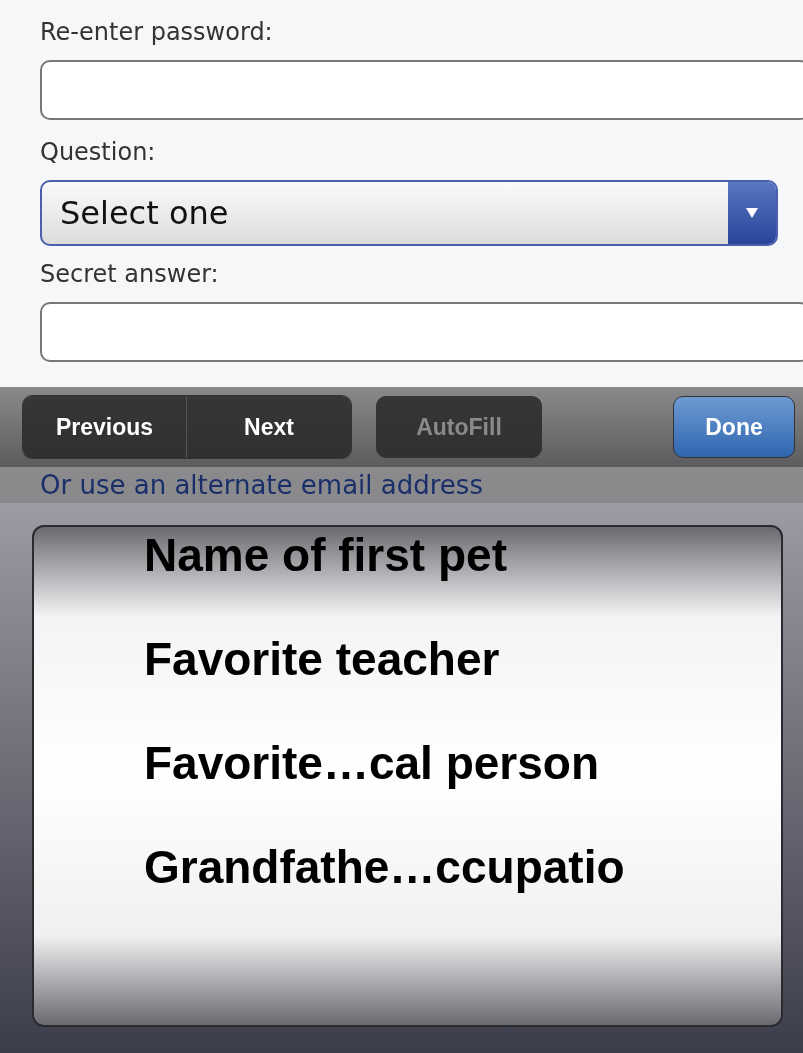 The width and height of the screenshot is (803, 1053). I want to click on picker-option: Favorite…cal person, so click(372, 763).